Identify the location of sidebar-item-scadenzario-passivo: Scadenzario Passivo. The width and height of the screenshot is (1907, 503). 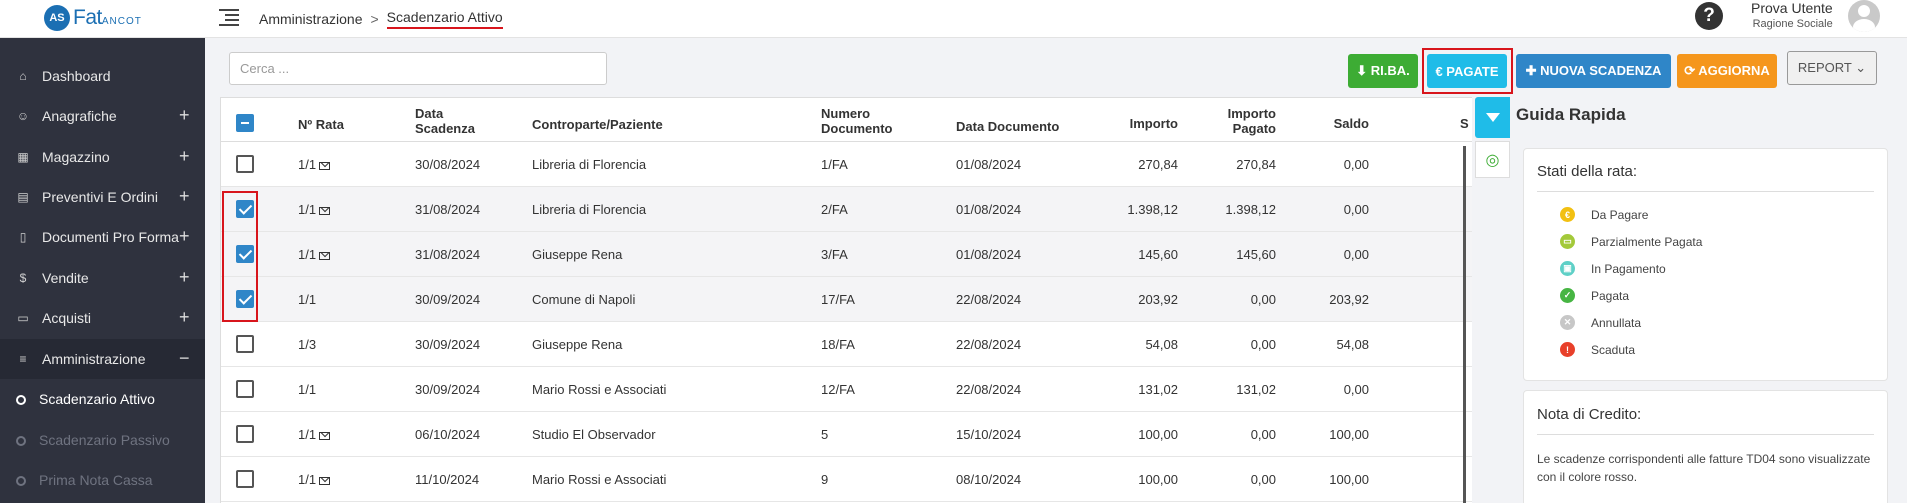
(102, 440).